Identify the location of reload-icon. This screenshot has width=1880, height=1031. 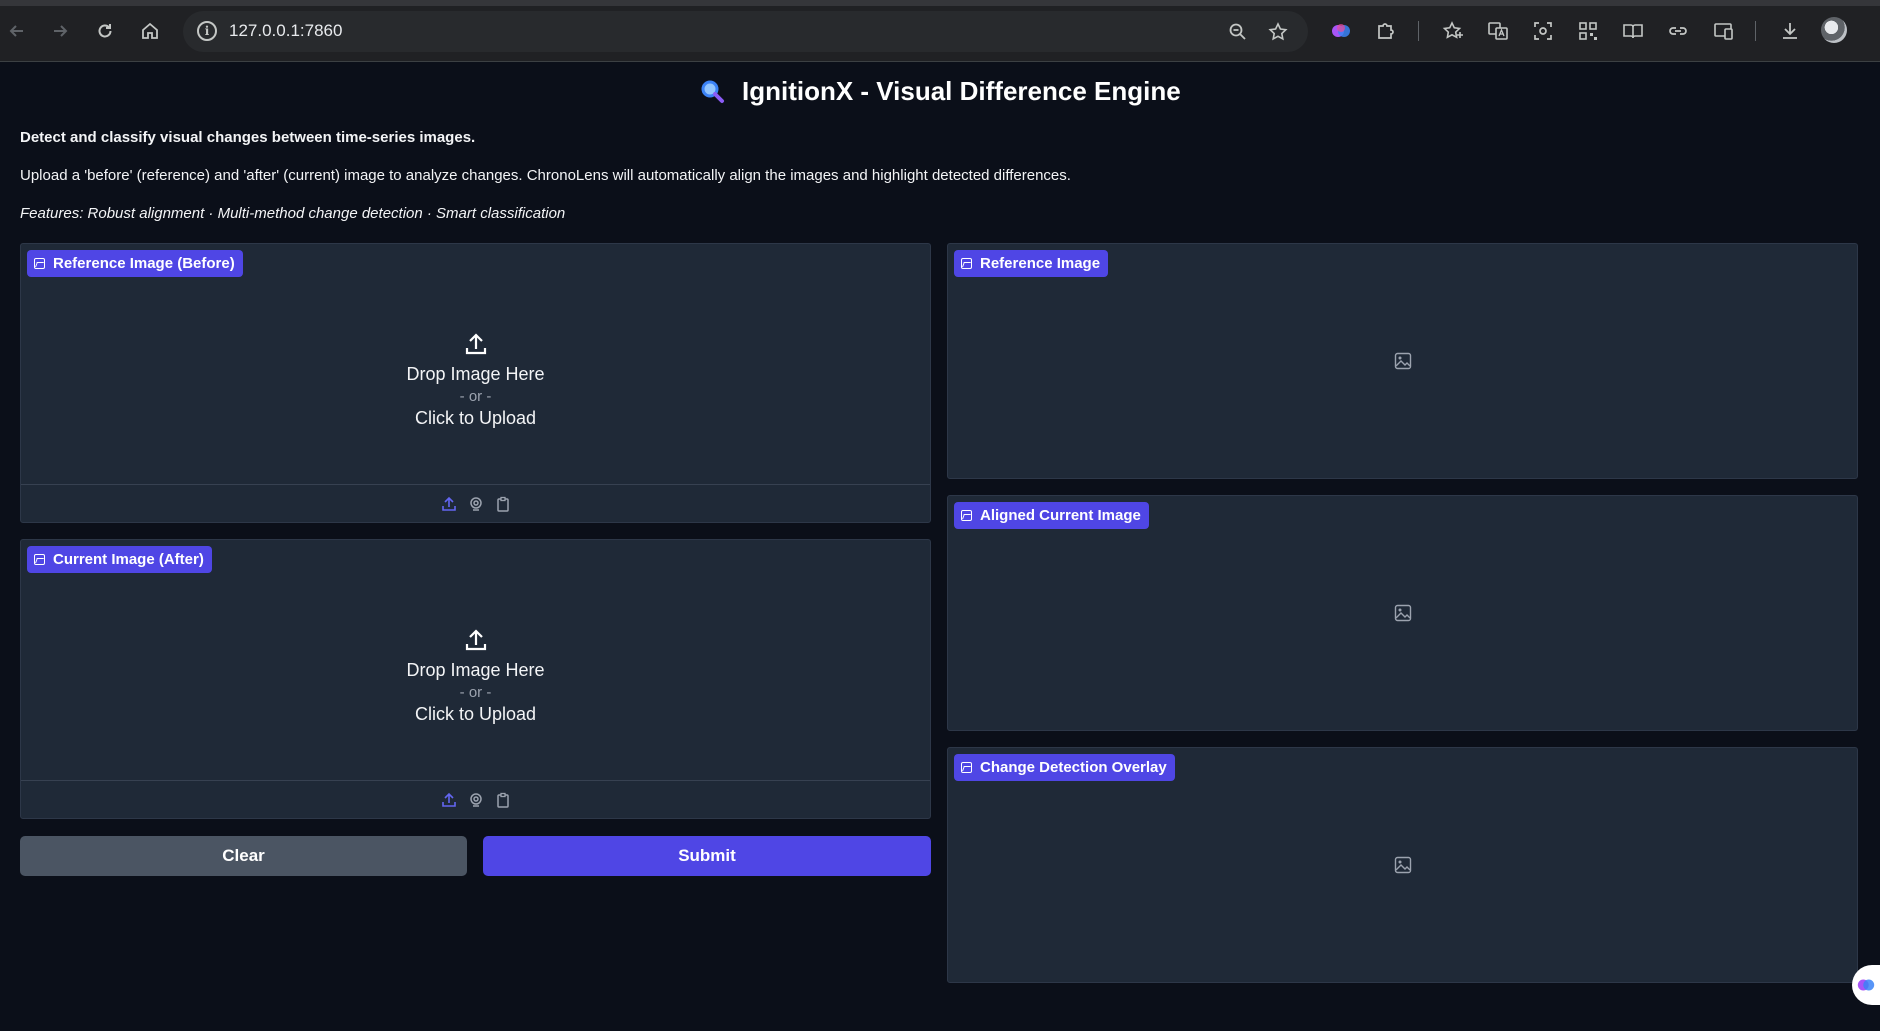
(105, 31).